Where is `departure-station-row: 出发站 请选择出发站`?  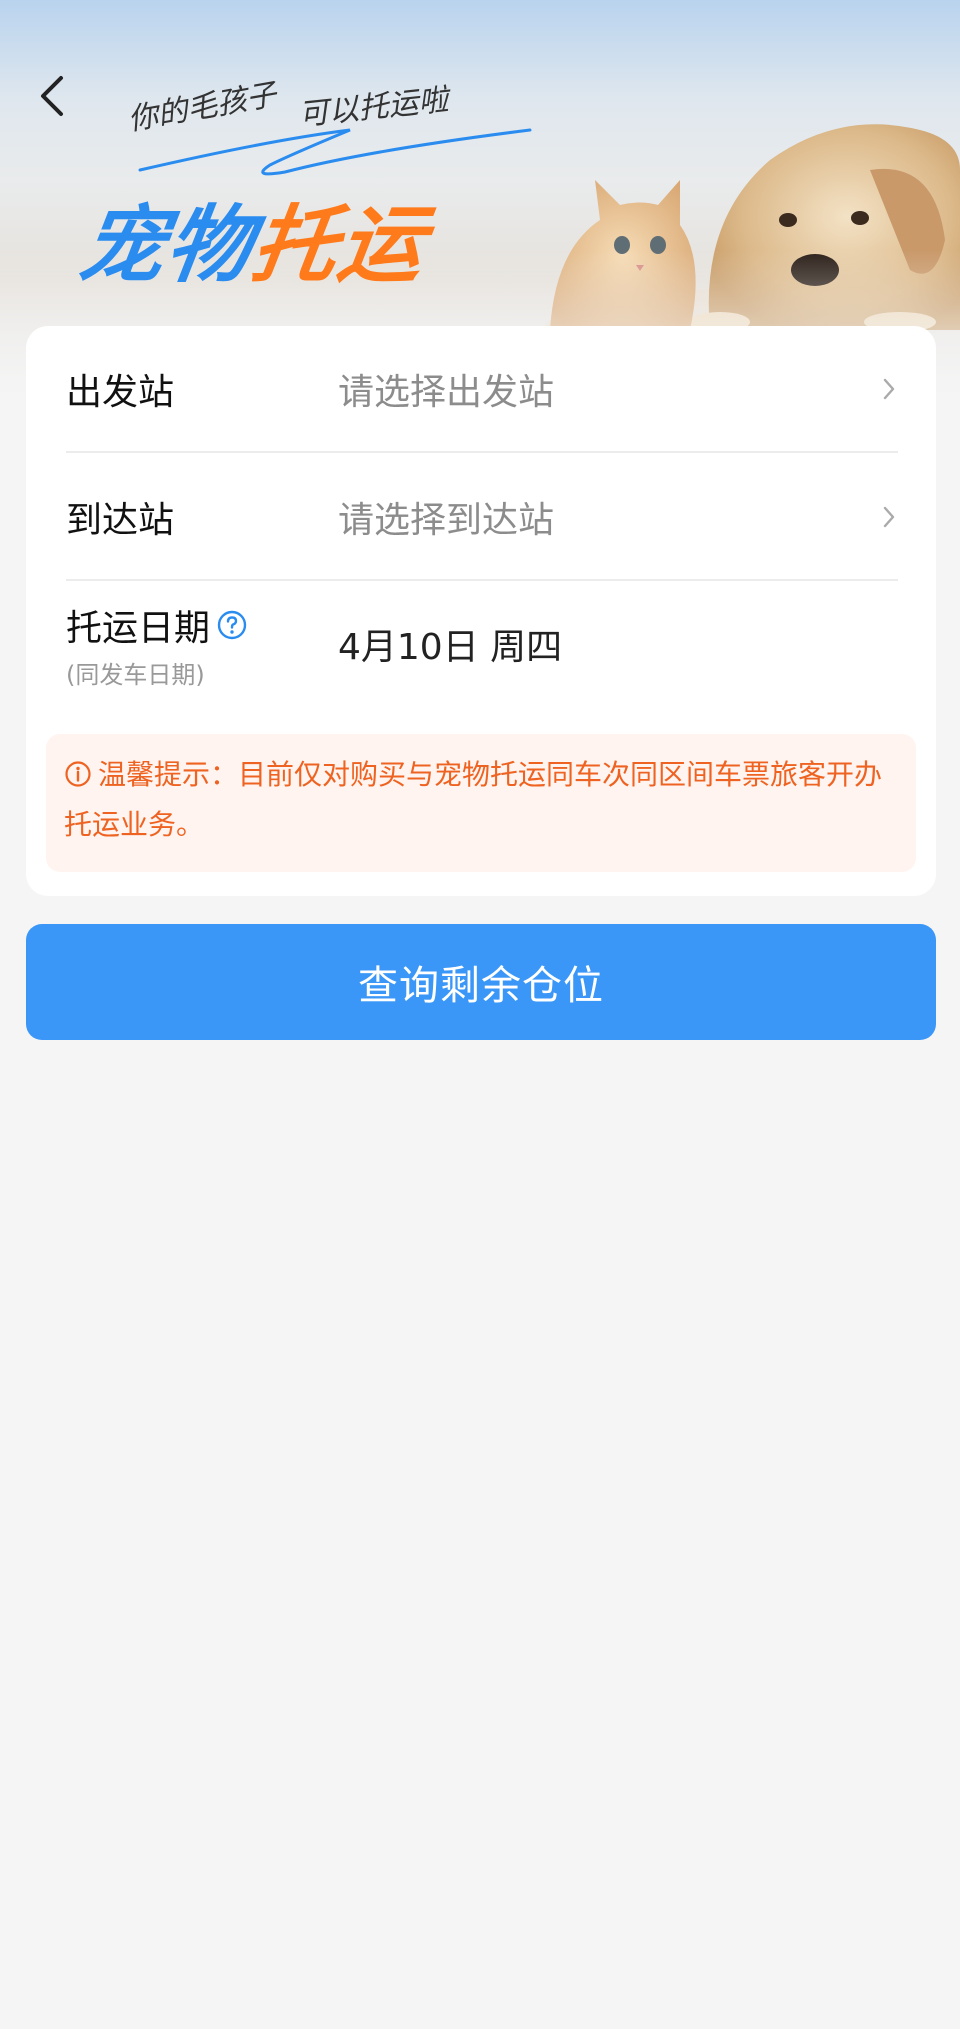
departure-station-row: 出发站 请选择出发站 is located at coordinates (482, 389).